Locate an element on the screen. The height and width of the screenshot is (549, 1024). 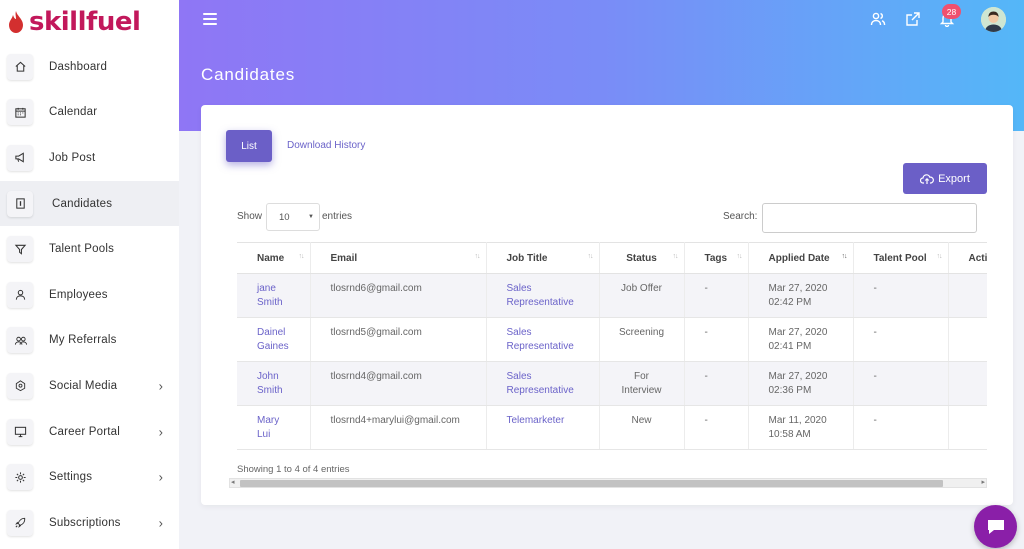
scrollbar-thumb is located at coordinates (591, 483).